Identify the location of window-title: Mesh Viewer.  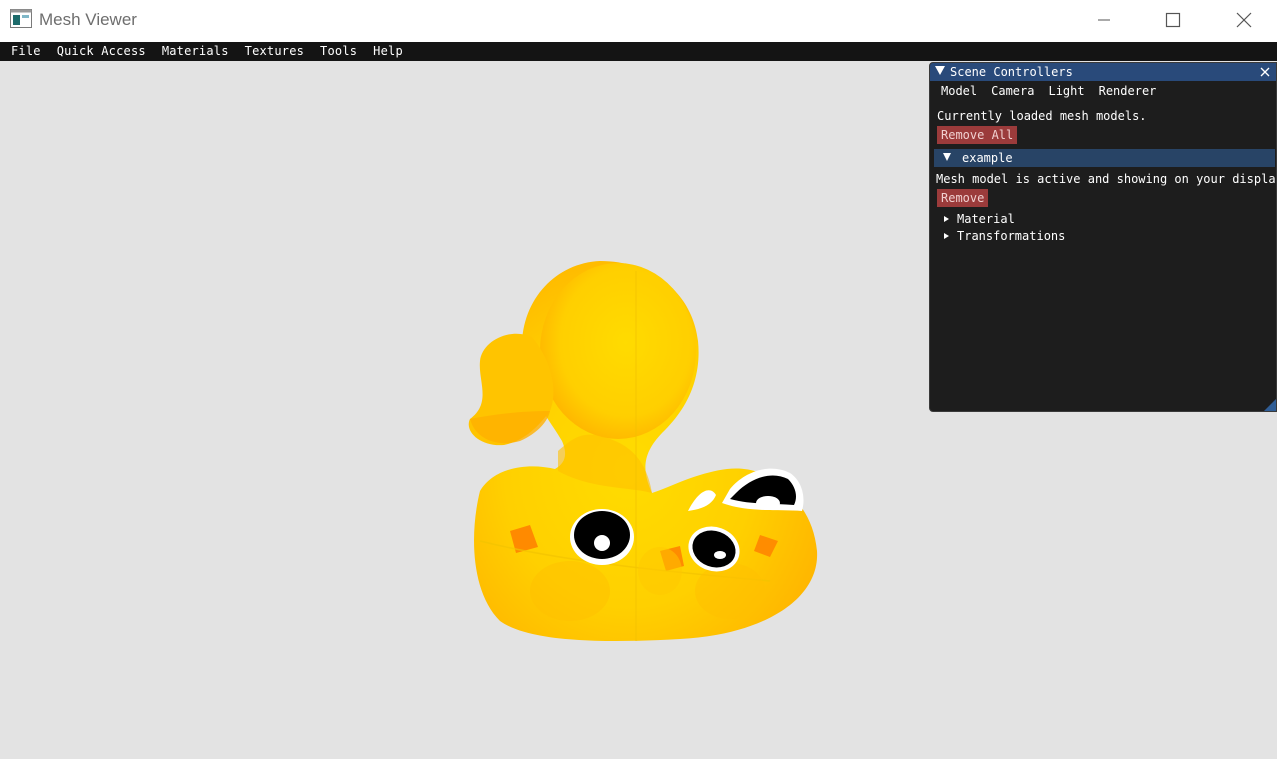
(88, 19).